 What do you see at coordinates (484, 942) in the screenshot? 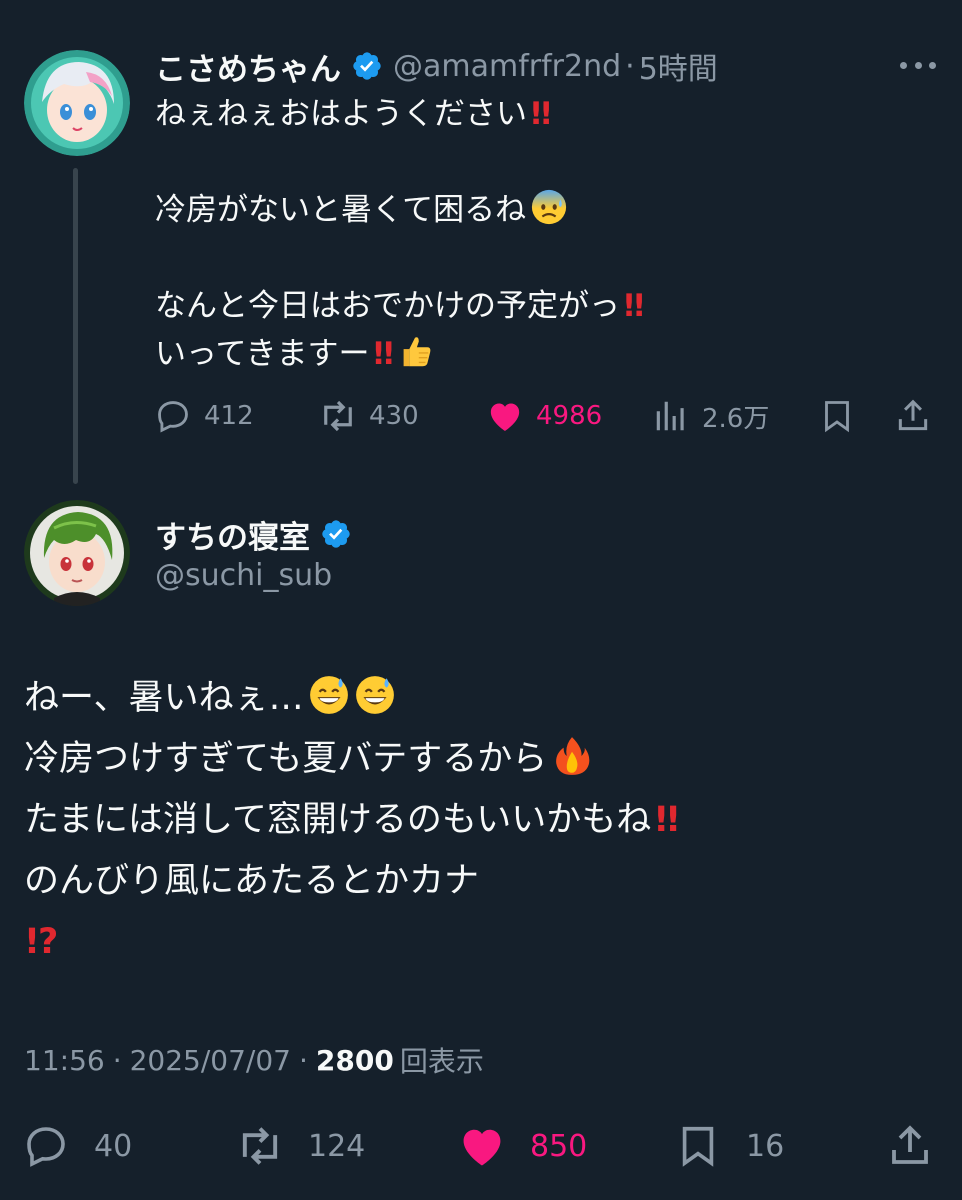
I see `tweet-line: !?` at bounding box center [484, 942].